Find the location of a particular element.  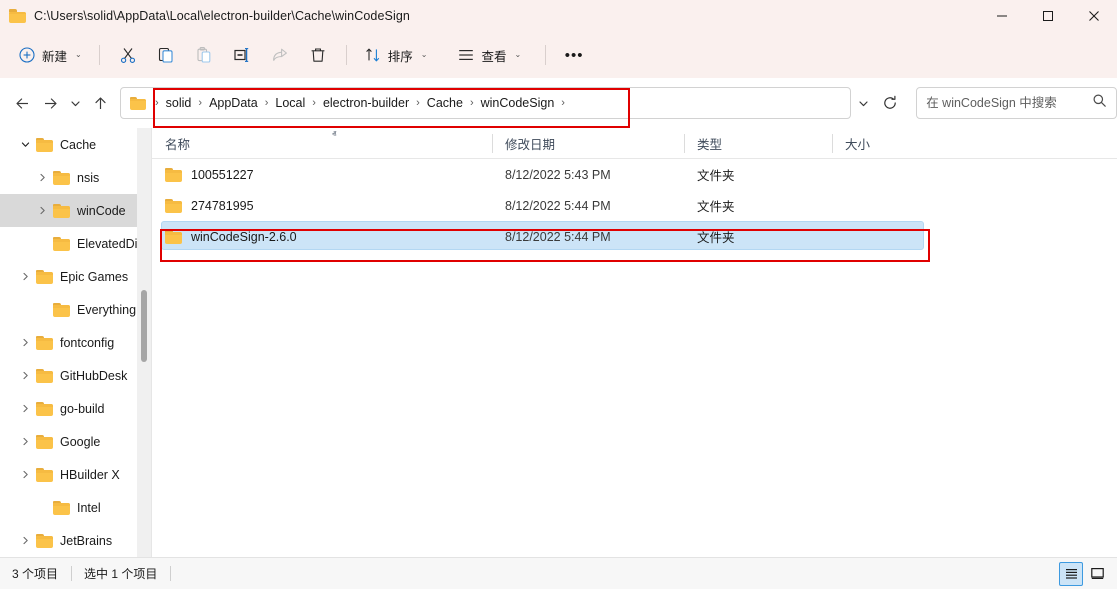

copy-icon is located at coordinates (166, 55).